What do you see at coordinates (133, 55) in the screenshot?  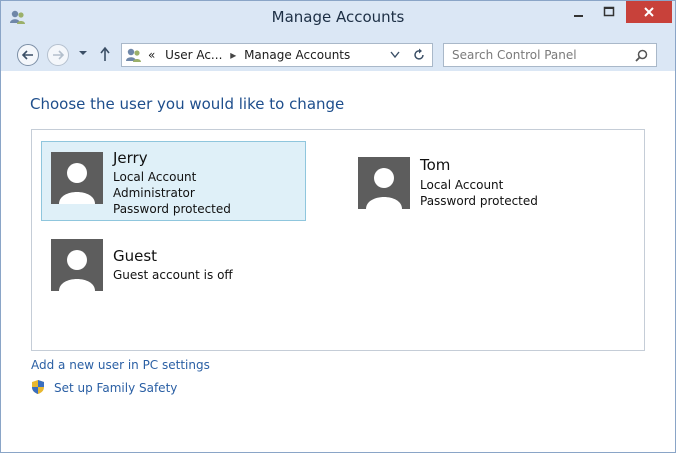 I see `user-accounts-icon` at bounding box center [133, 55].